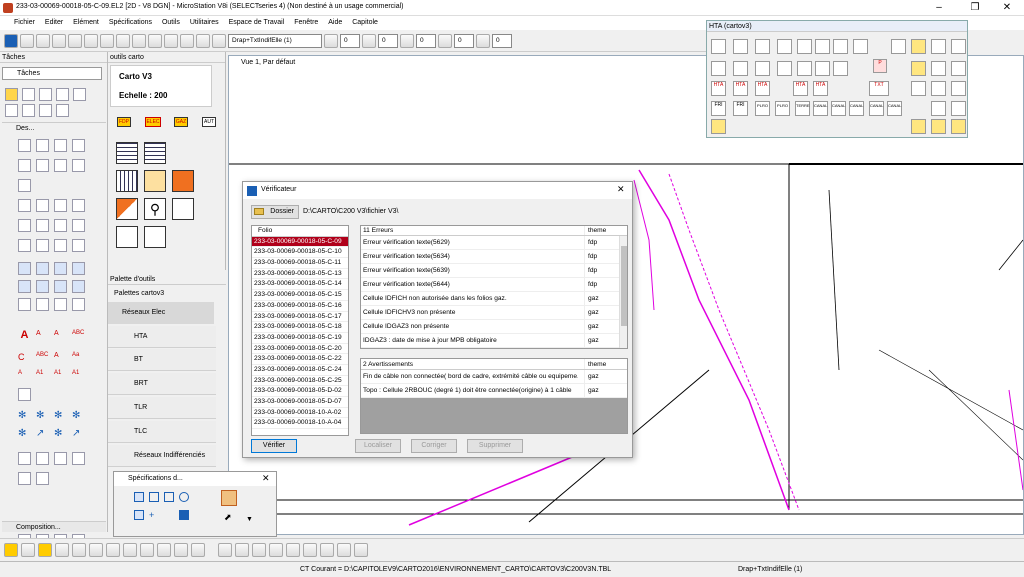  What do you see at coordinates (24, 336) in the screenshot?
I see `text-tool-icon: A` at bounding box center [24, 336].